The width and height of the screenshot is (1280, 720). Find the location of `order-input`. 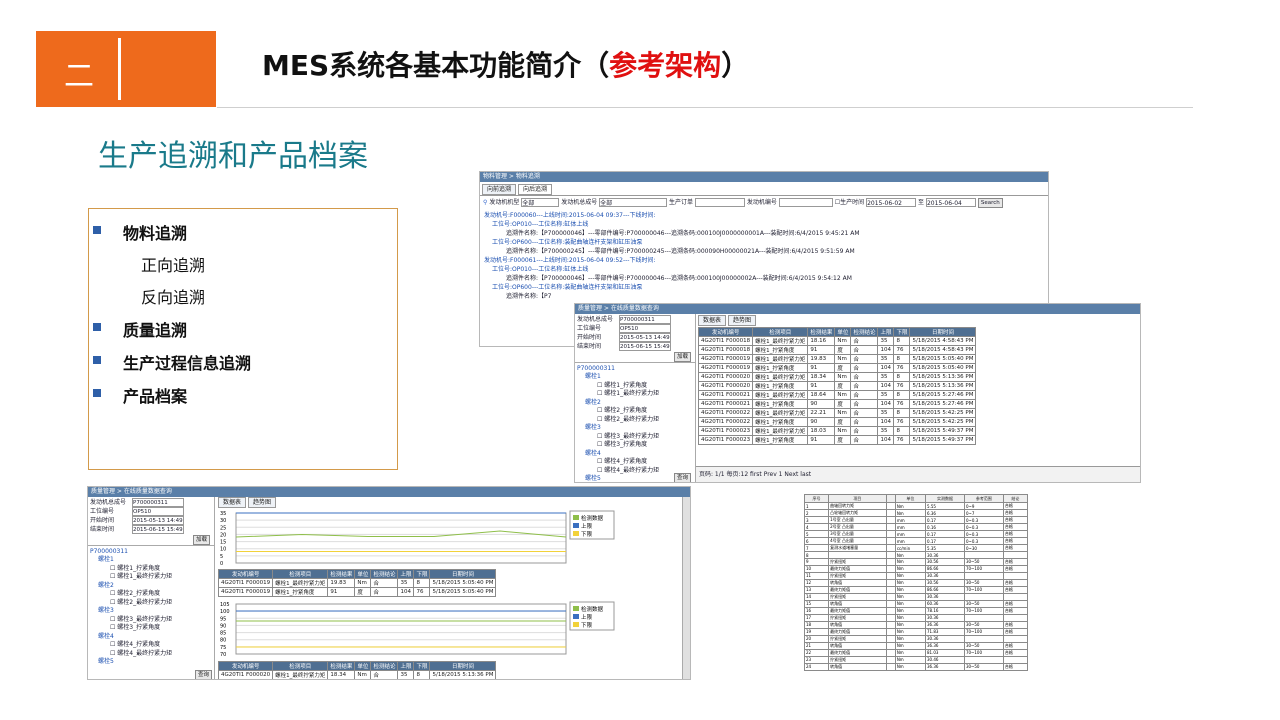

order-input is located at coordinates (719, 202).